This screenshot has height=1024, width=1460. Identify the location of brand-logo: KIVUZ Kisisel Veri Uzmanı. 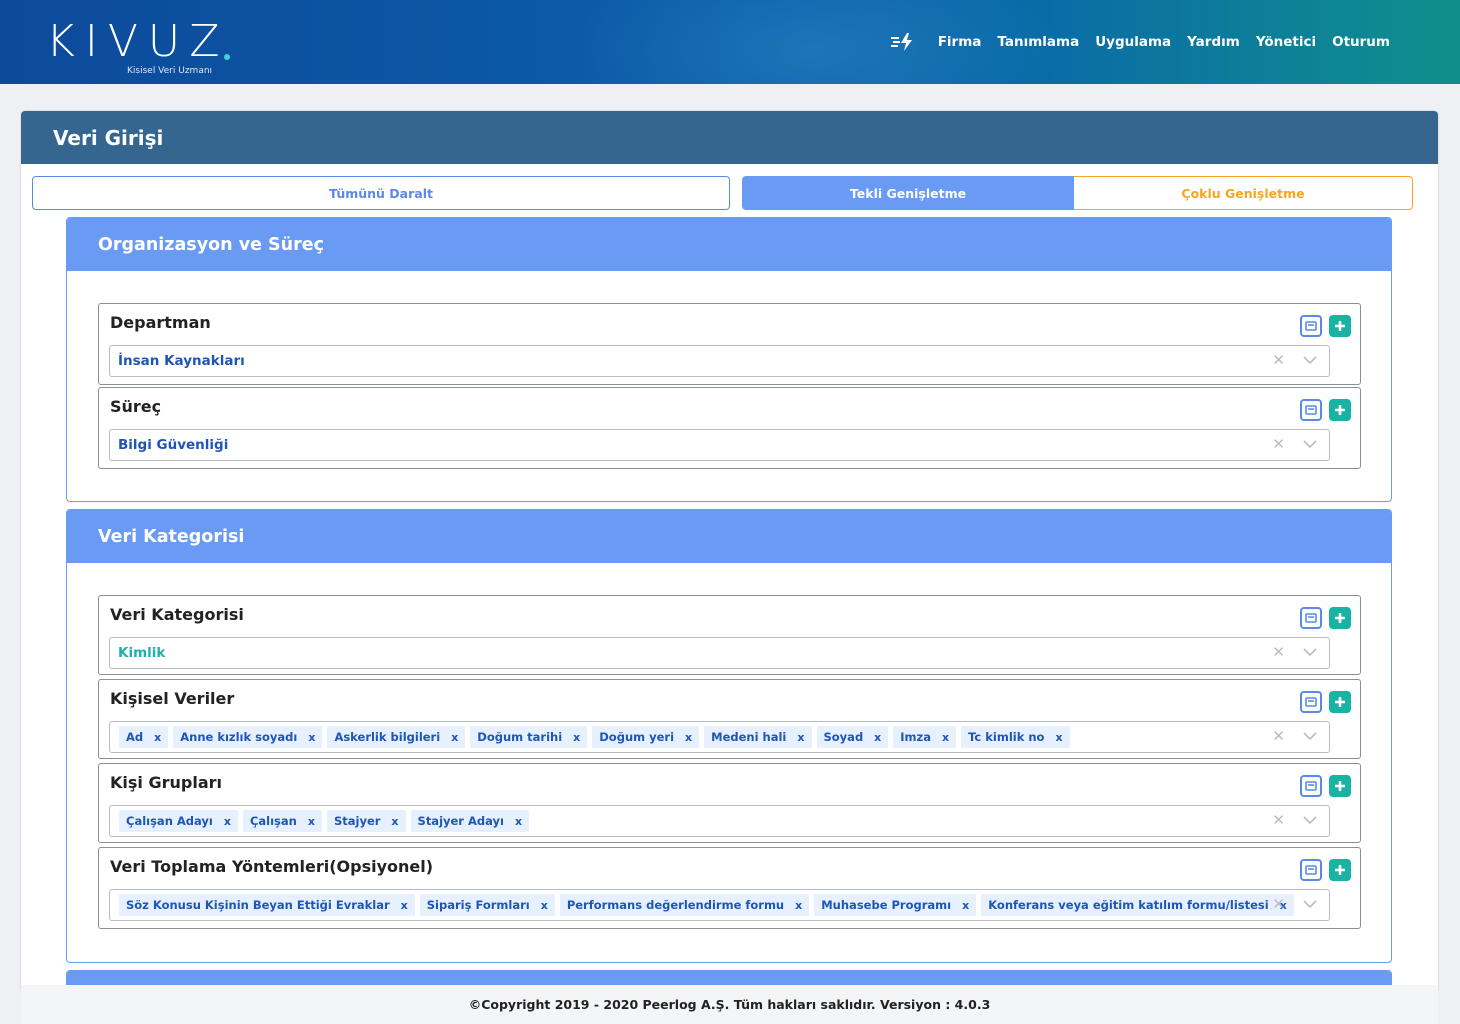
(146, 46).